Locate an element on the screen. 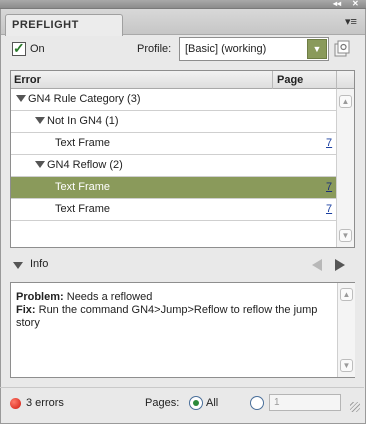 Image resolution: width=366 pixels, height=424 pixels. tab-label: PREFLIGHT is located at coordinates (45, 25).